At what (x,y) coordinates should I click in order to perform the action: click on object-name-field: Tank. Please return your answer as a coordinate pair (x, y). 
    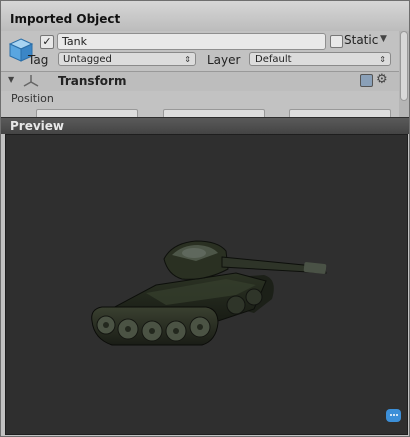
    Looking at the image, I should click on (191, 41).